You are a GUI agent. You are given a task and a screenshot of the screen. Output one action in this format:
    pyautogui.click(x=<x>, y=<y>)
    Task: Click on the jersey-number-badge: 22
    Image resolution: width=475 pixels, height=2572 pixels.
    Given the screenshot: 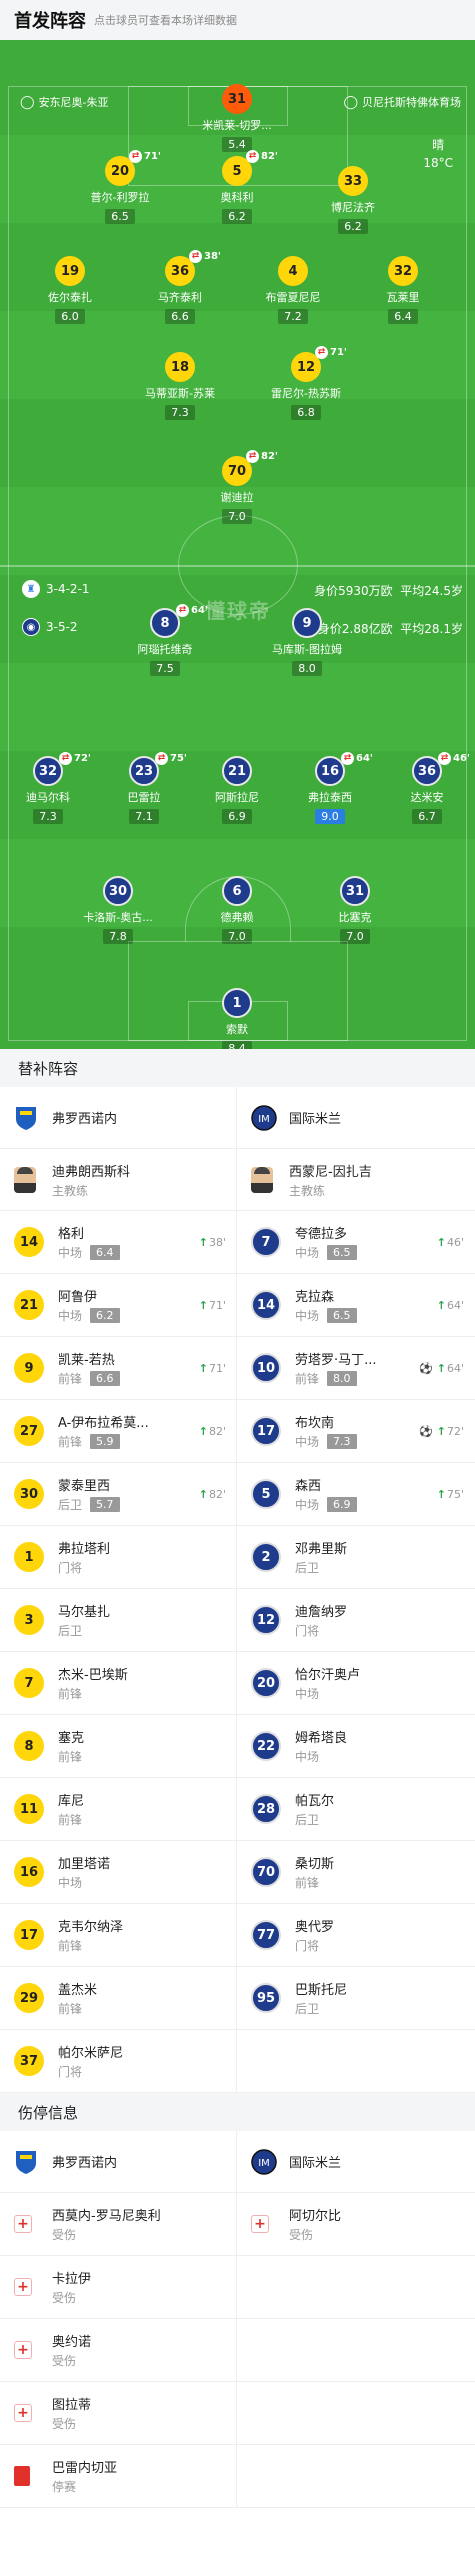 What is the action you would take?
    pyautogui.click(x=266, y=1746)
    